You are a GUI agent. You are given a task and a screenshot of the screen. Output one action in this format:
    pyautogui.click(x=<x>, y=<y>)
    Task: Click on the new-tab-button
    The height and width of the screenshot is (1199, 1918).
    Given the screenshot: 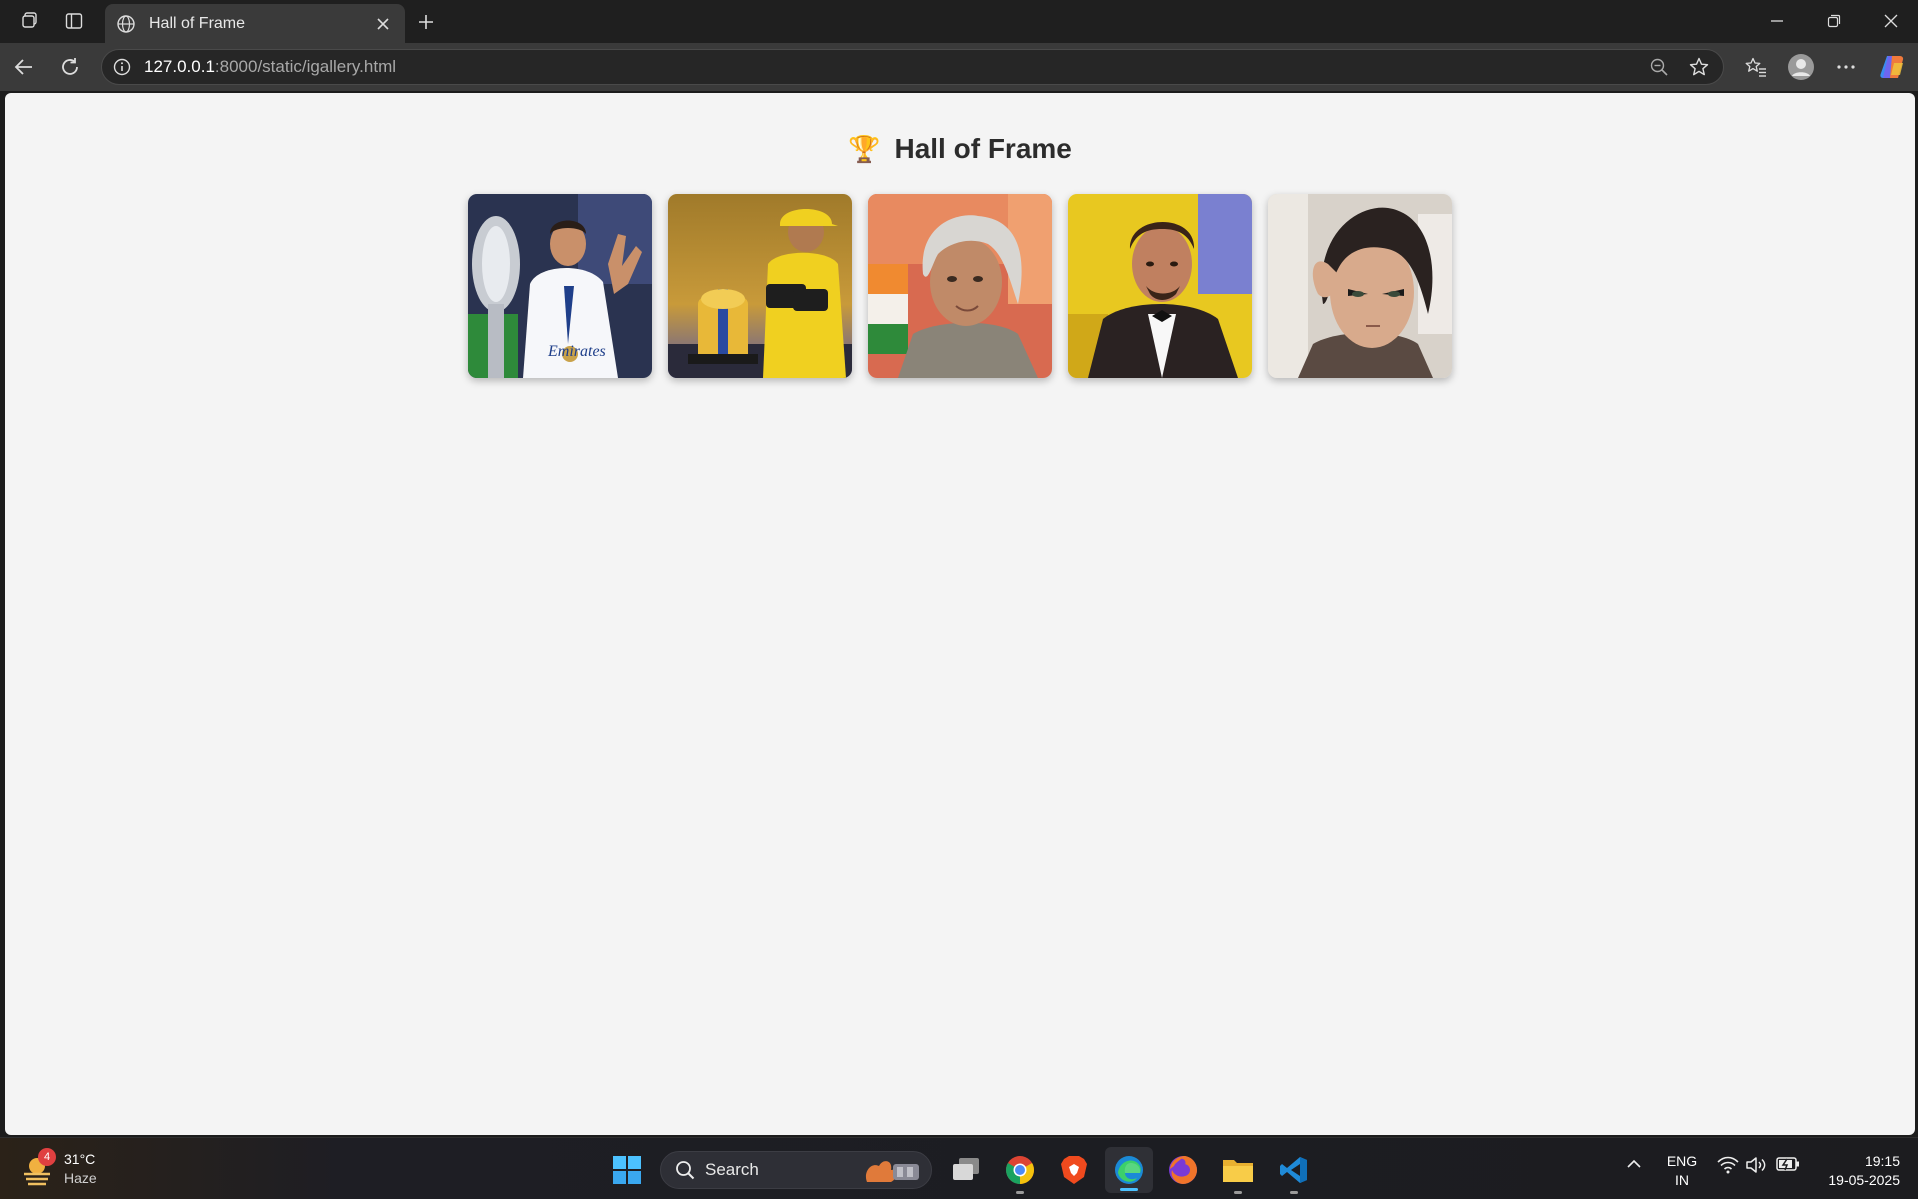 What is the action you would take?
    pyautogui.click(x=426, y=22)
    